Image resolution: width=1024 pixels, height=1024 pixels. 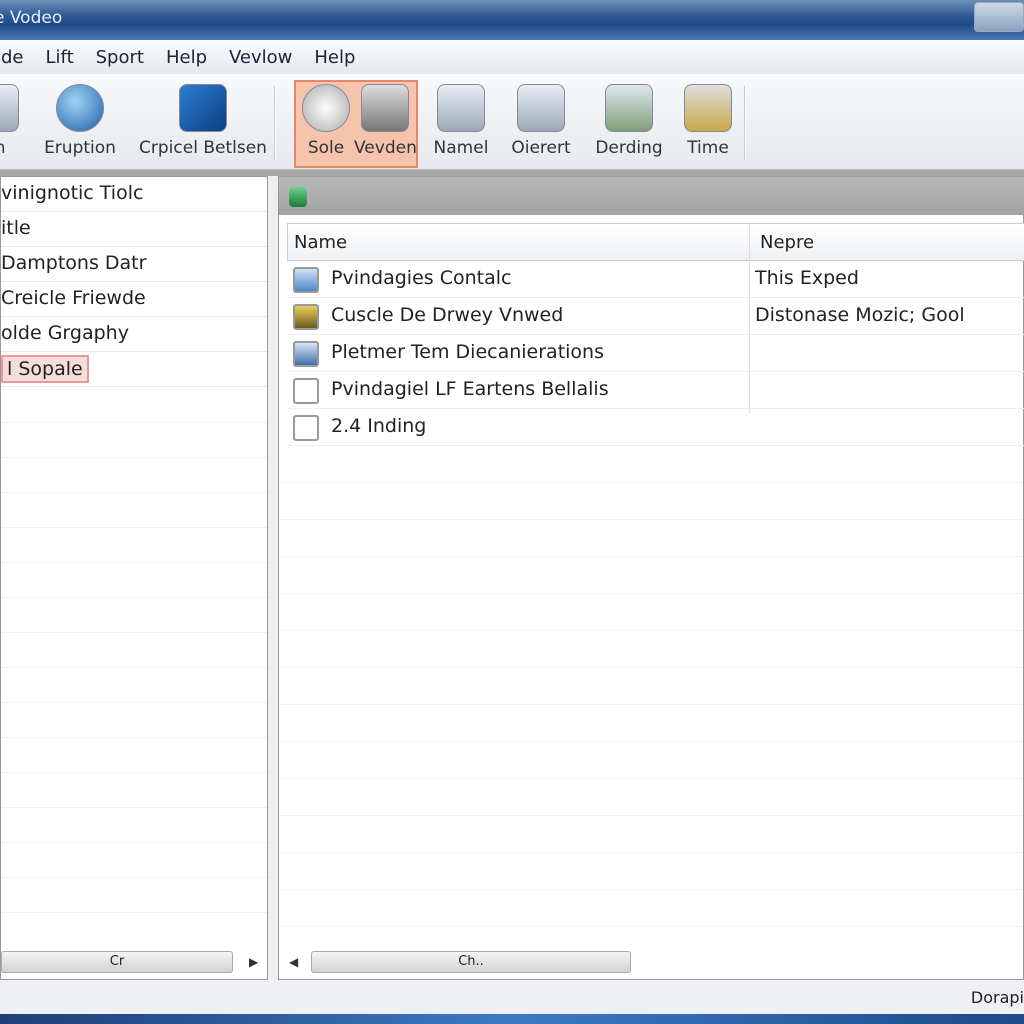 What do you see at coordinates (421, 278) in the screenshot?
I see `row-name: Pvindagies Contalc` at bounding box center [421, 278].